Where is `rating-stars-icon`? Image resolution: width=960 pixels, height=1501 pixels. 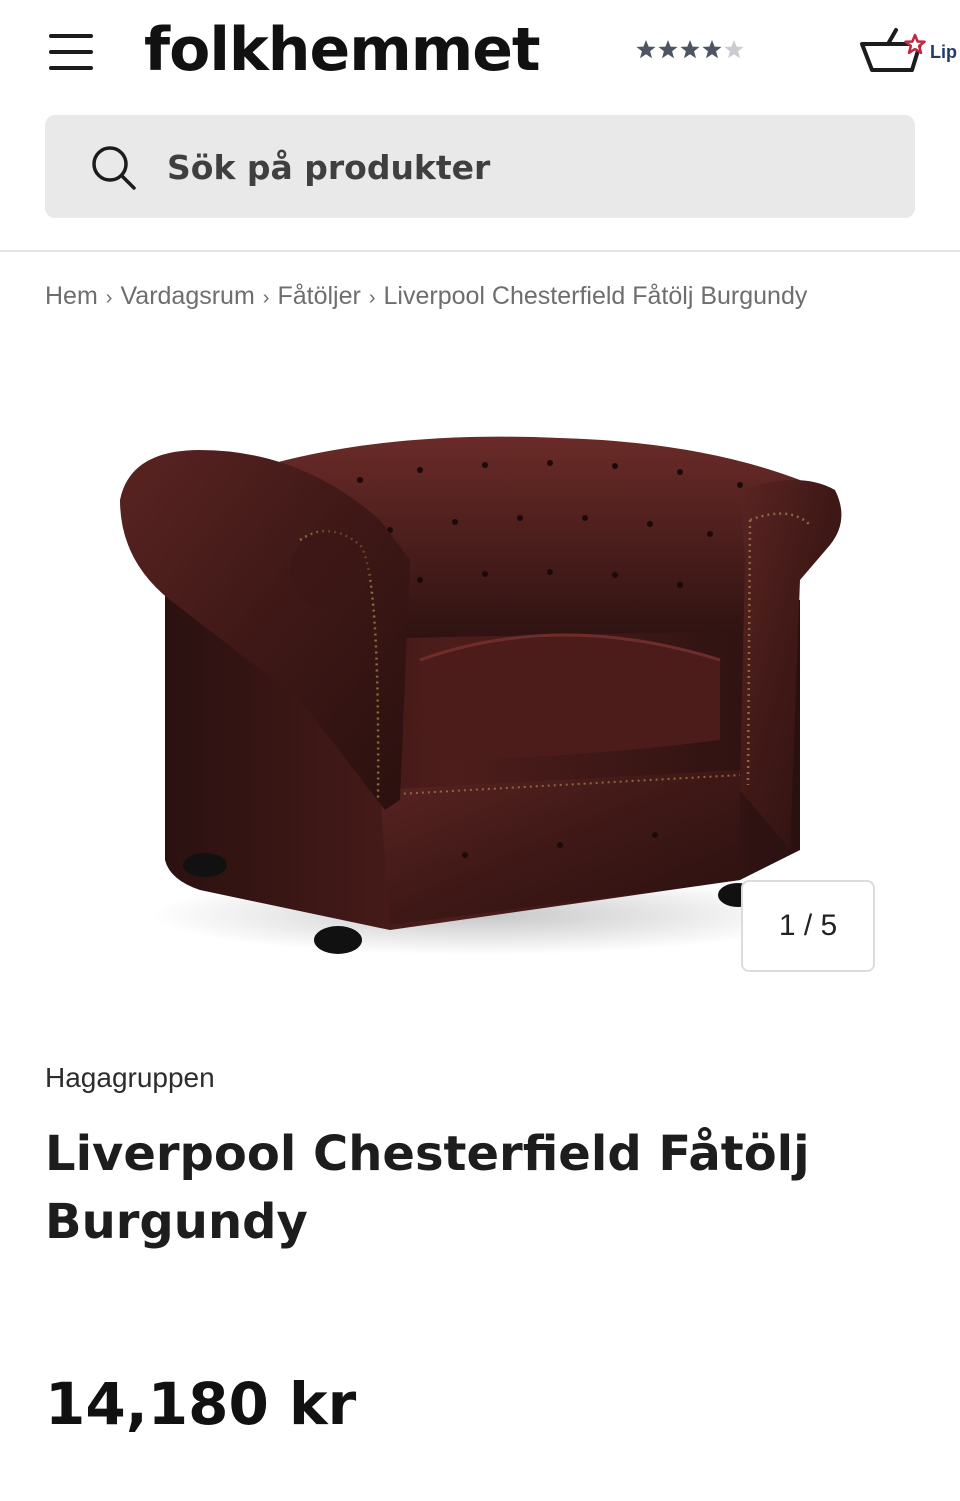 rating-stars-icon is located at coordinates (692, 49).